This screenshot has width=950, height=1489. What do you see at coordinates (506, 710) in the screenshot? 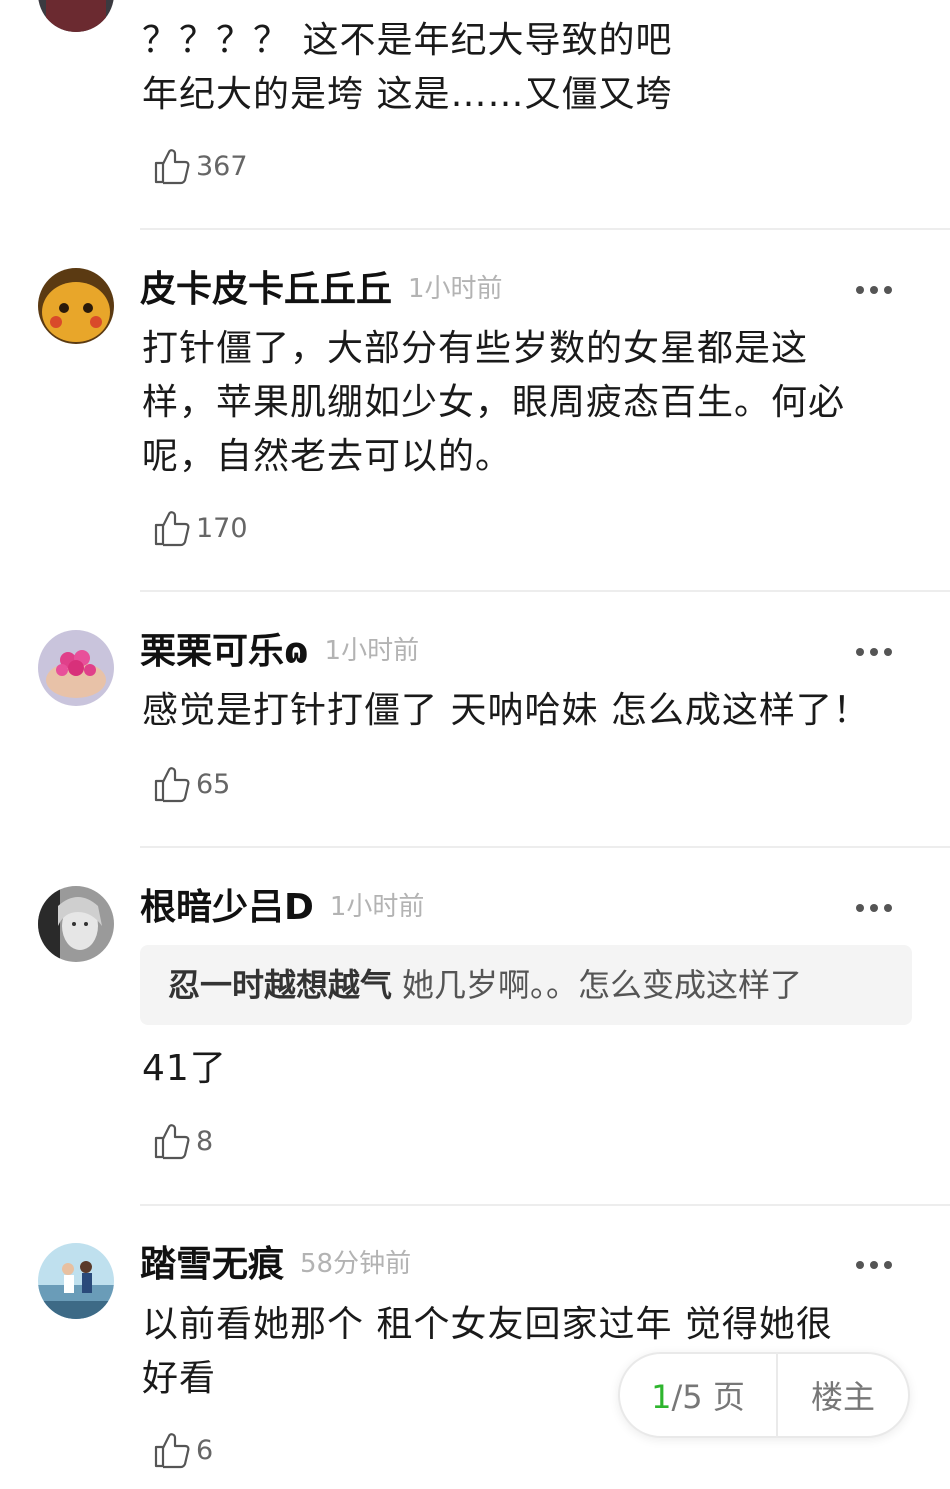
I see `comment-line: 感觉是打针打僵了 天呐哈妹 怎么成这样了！` at bounding box center [506, 710].